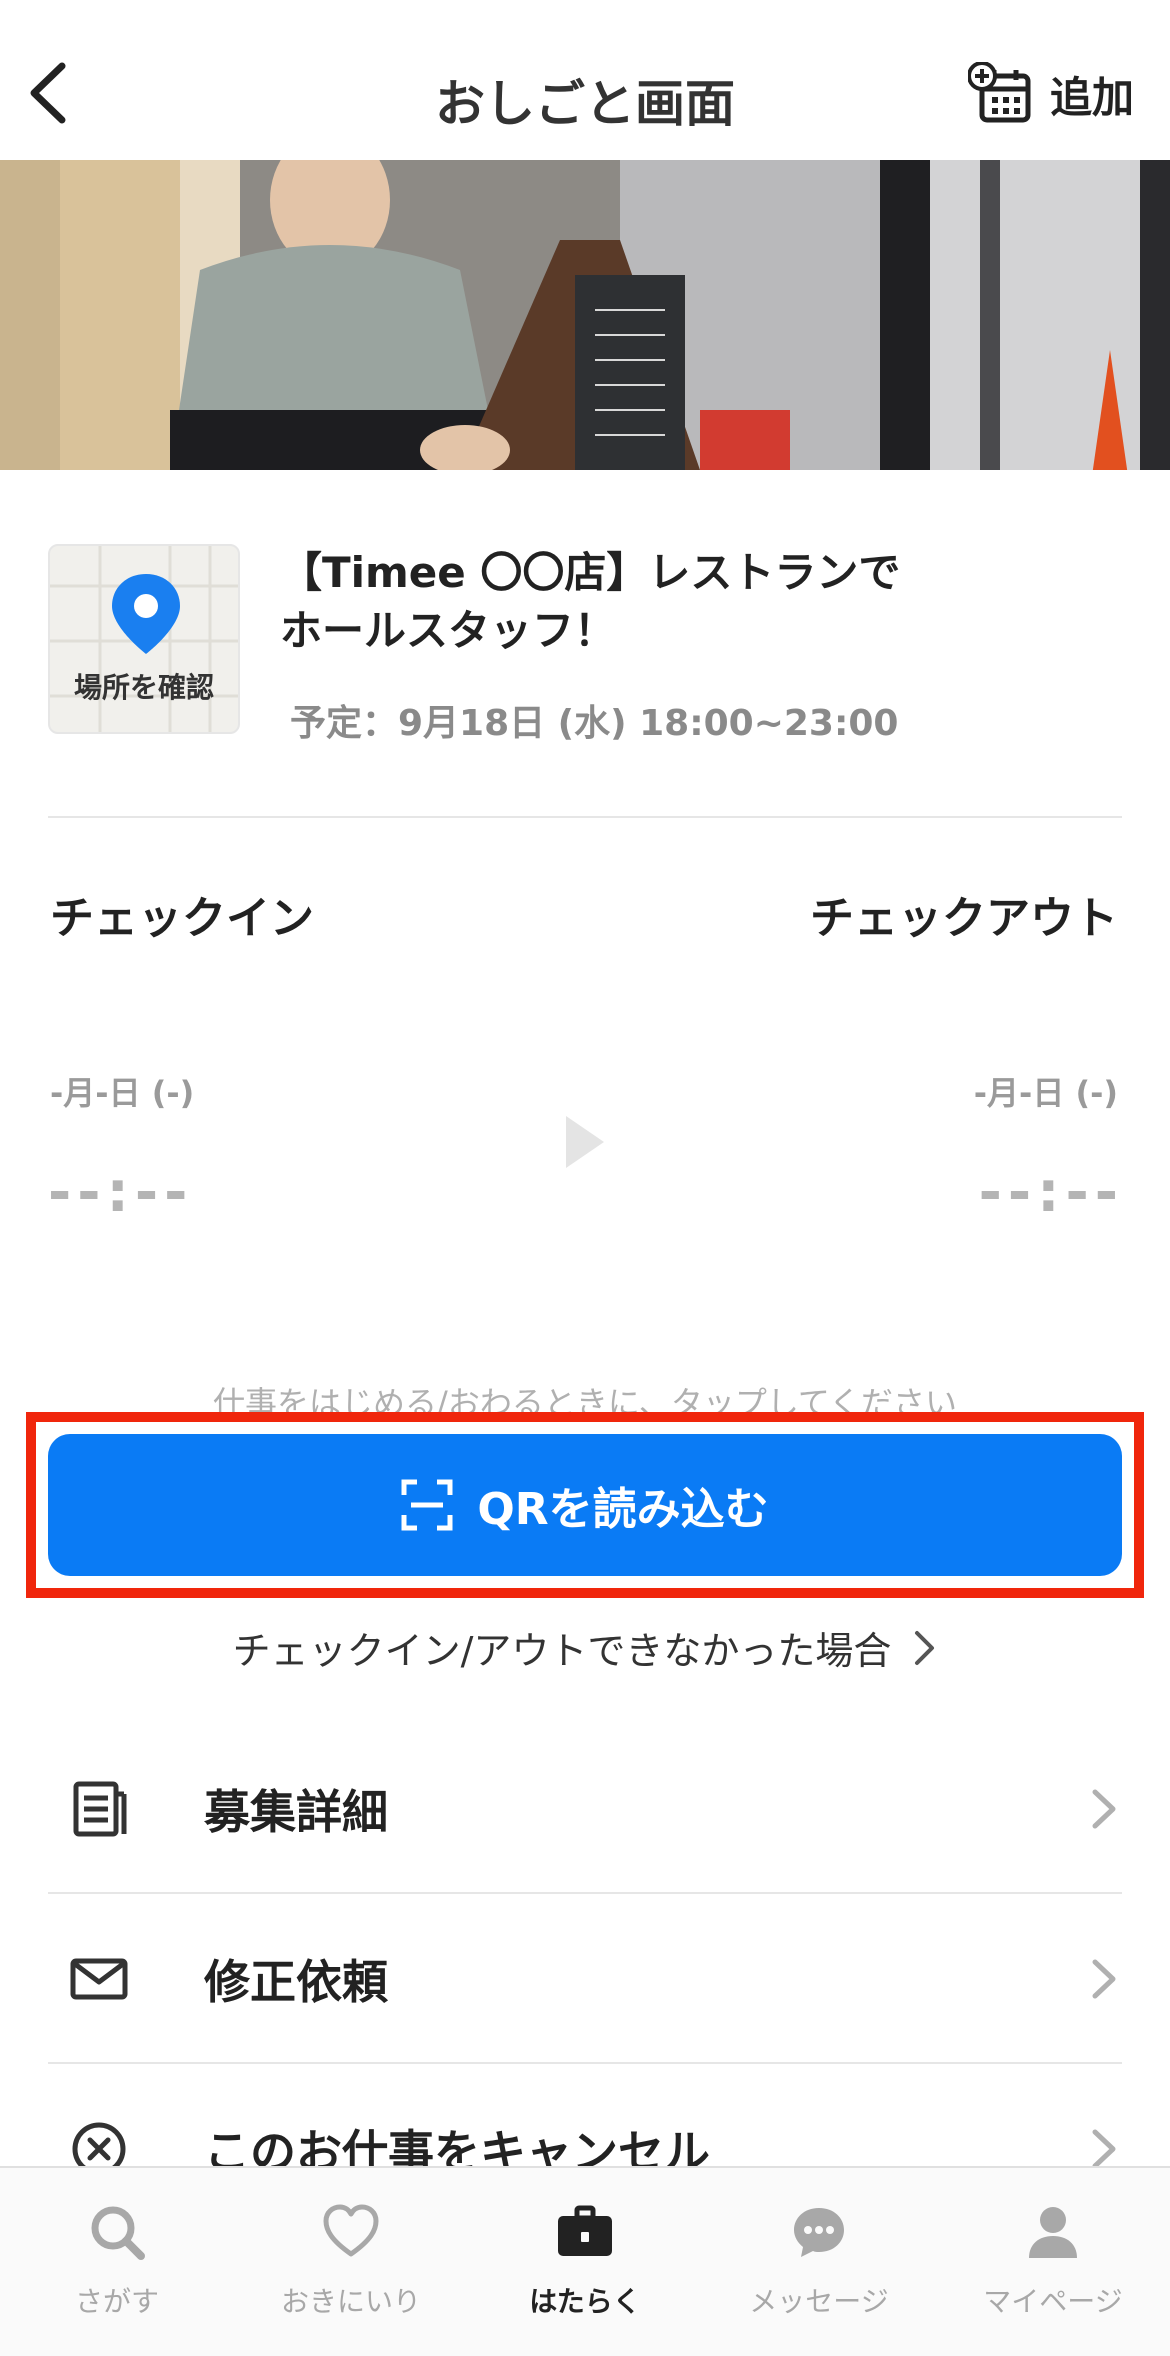  I want to click on tab-label-work: はたらく, so click(585, 2301).